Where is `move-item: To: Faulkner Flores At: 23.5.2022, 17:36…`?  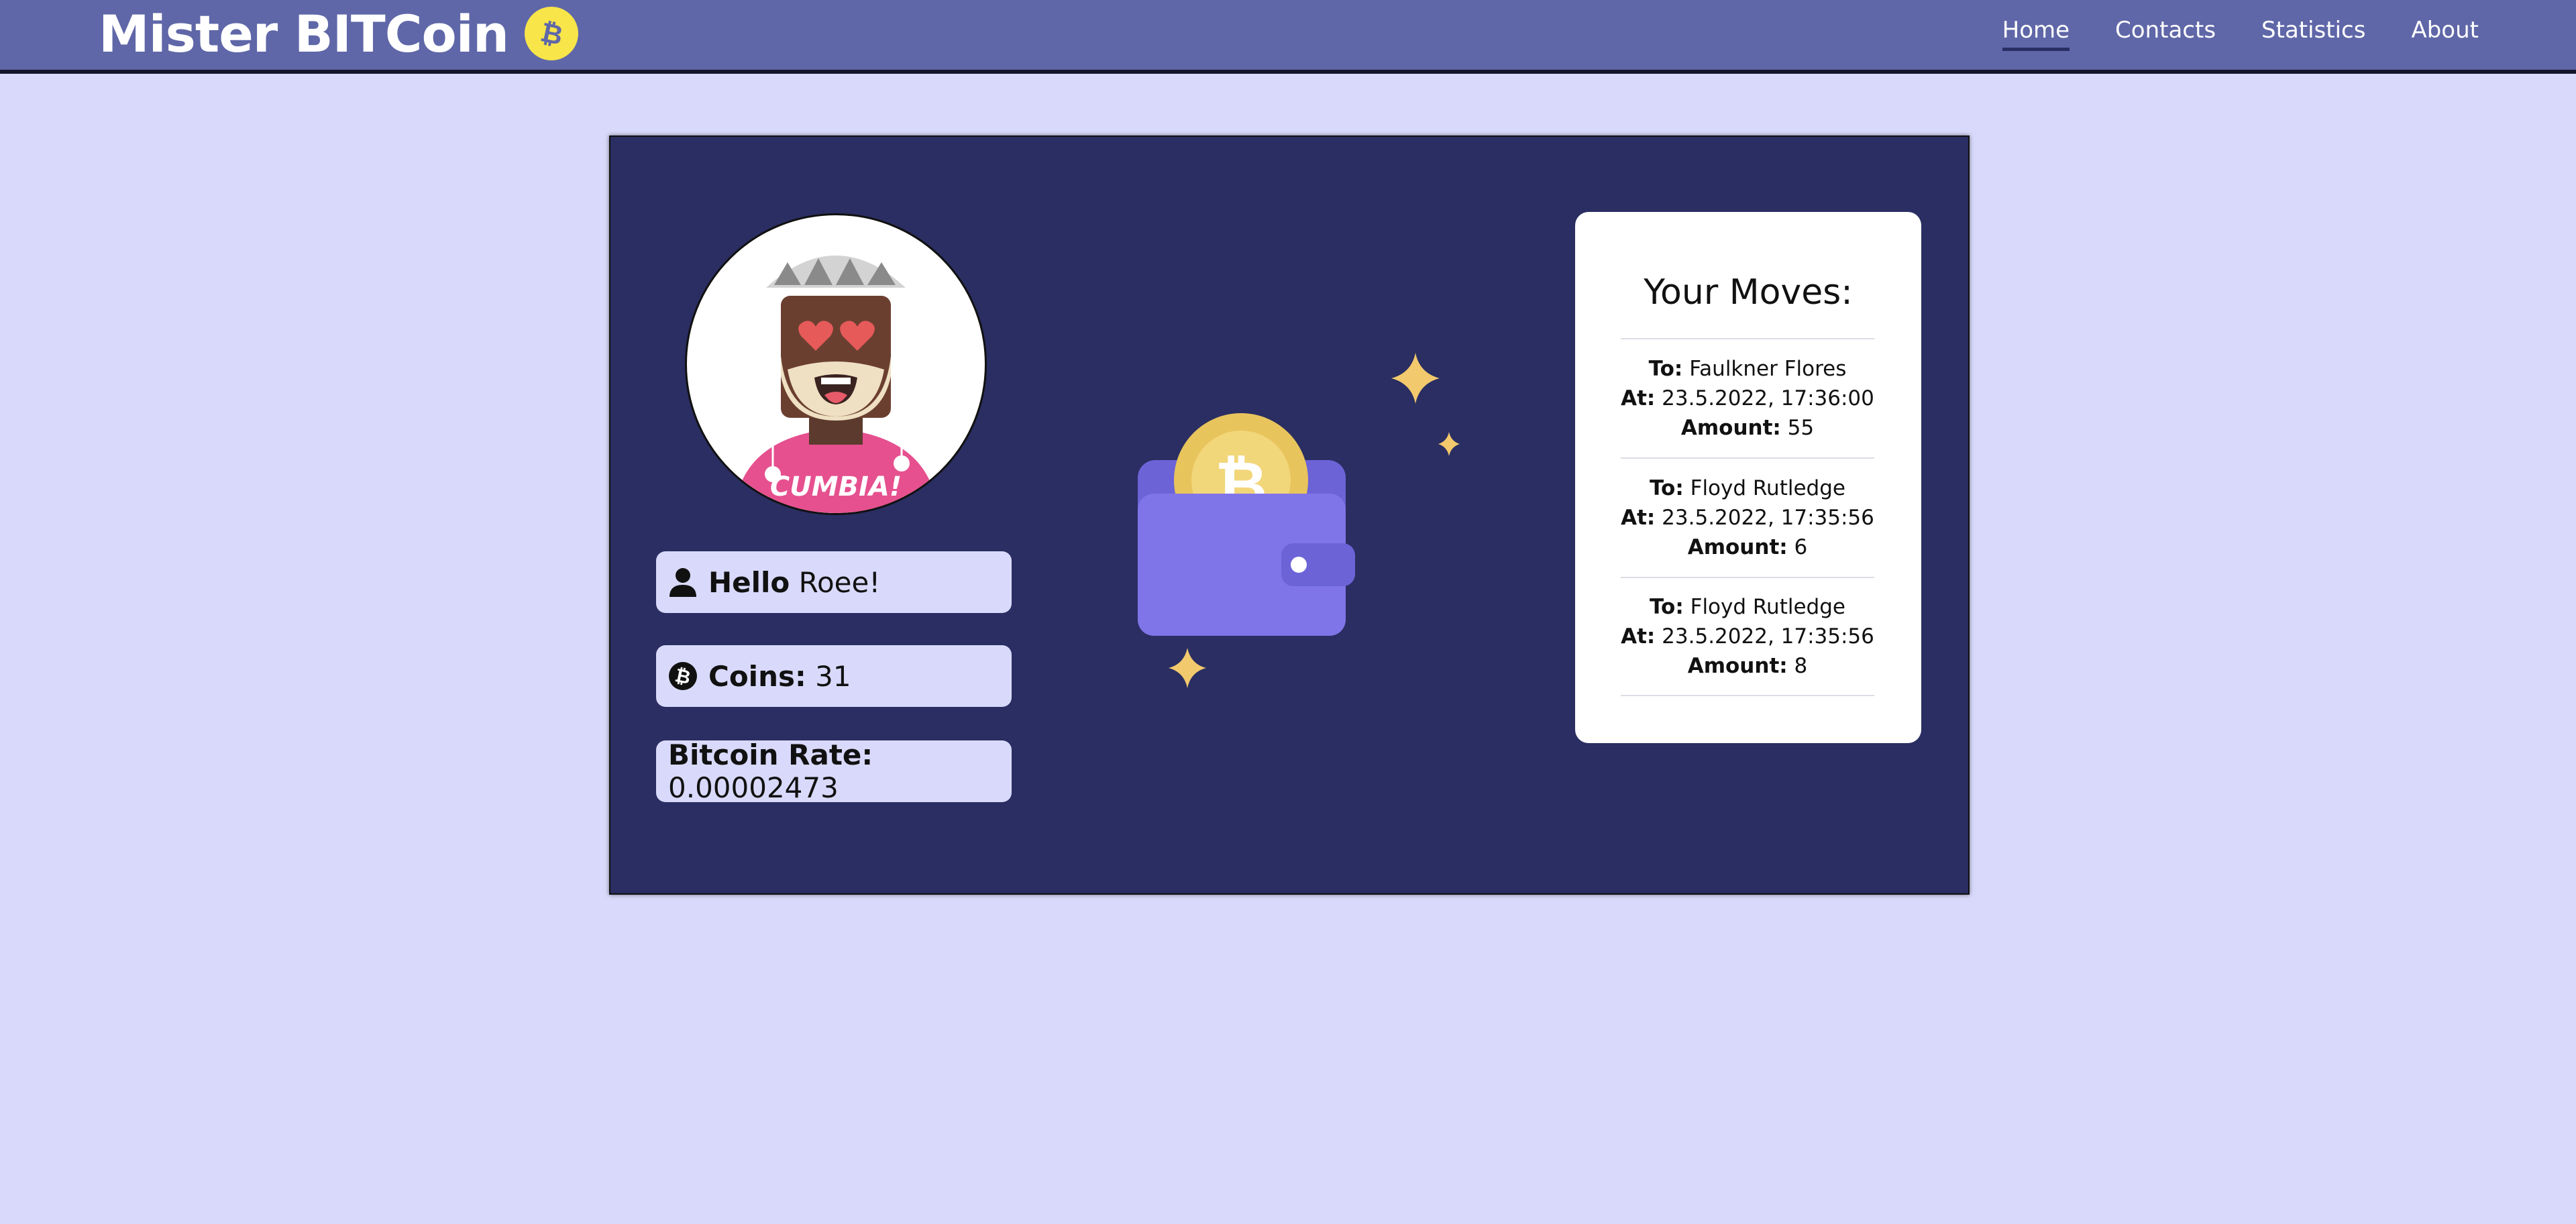
move-item: To: Faulkner Flores At: 23.5.2022, 17:36… is located at coordinates (1747, 397).